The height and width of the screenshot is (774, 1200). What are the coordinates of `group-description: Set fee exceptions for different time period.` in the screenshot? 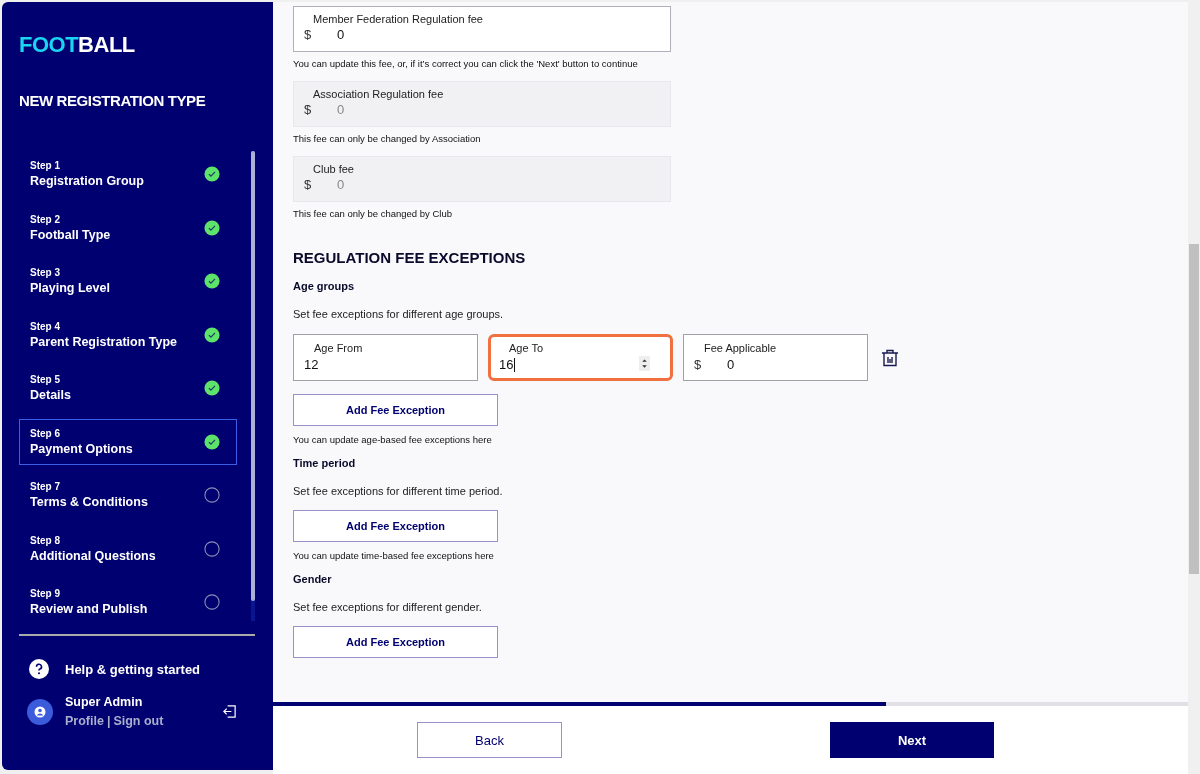 It's located at (398, 491).